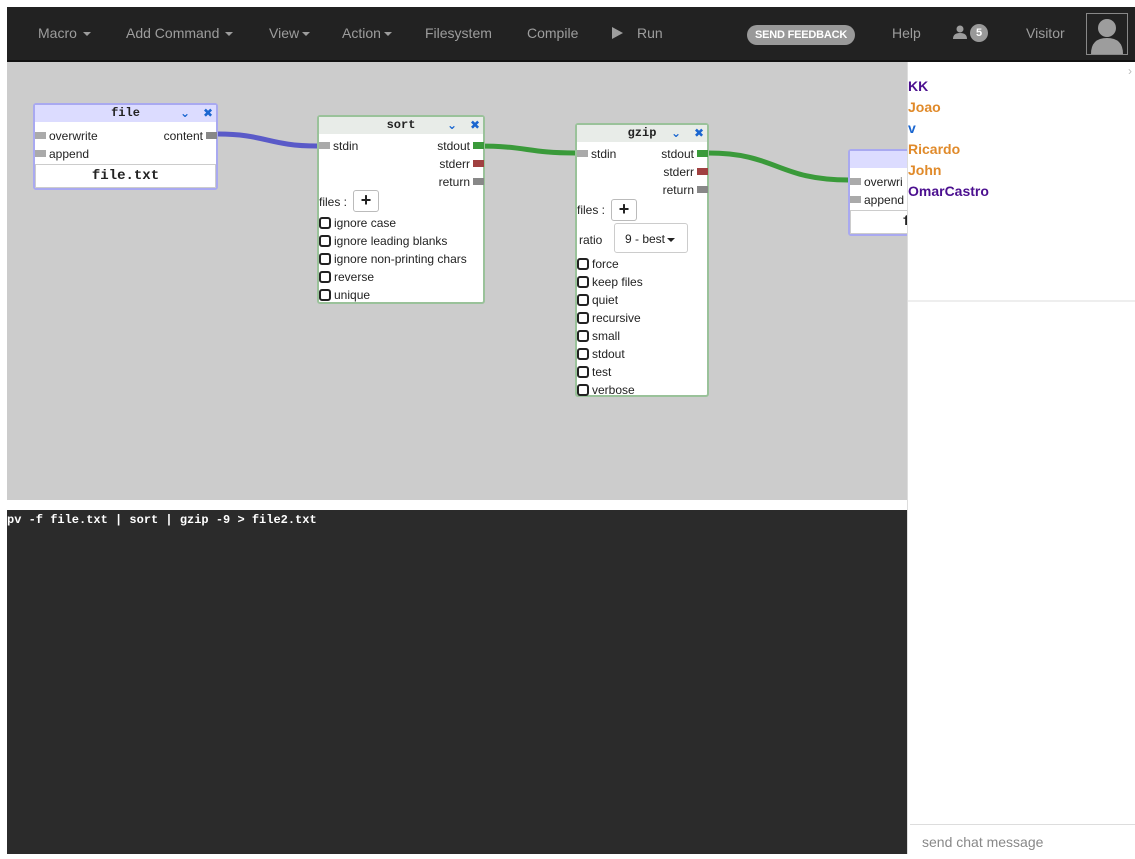  Describe the element at coordinates (1130, 71) in the screenshot. I see `chevron-right-icon: ›` at that location.